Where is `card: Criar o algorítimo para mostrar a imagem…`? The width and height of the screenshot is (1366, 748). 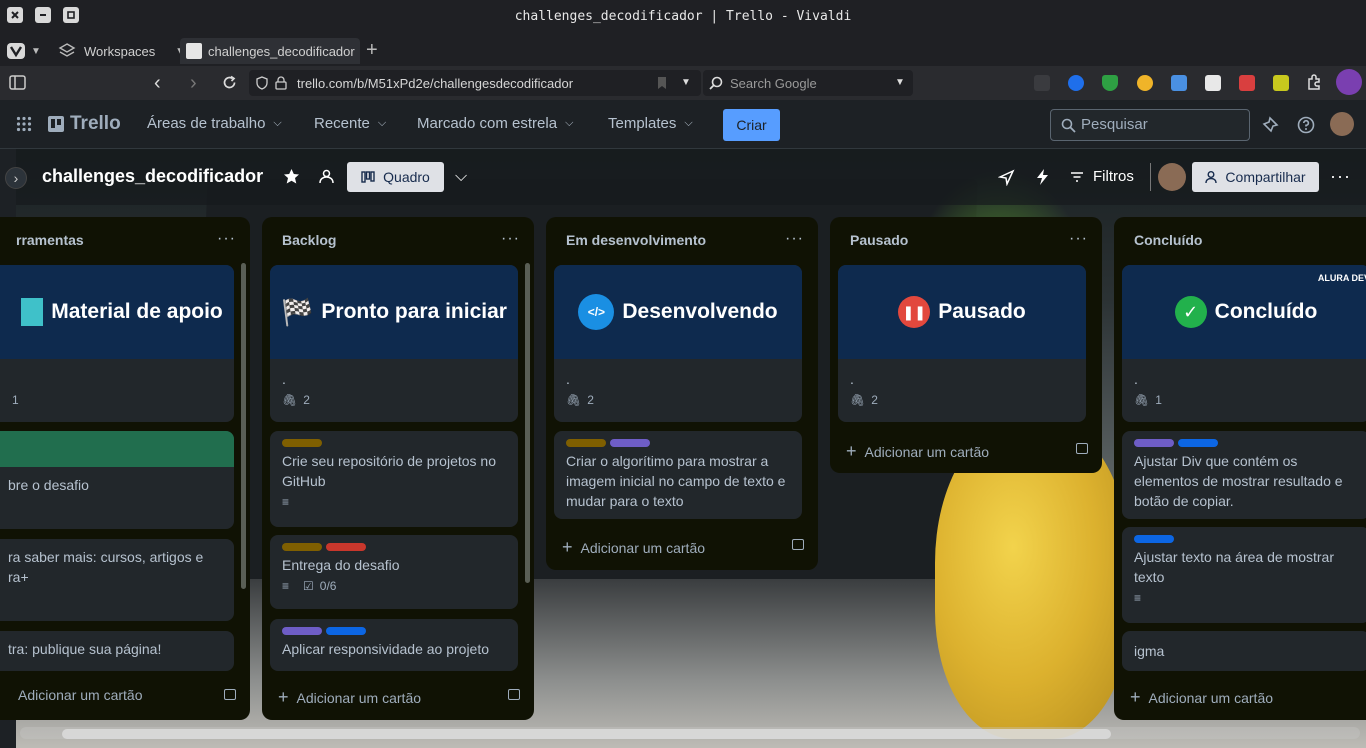
card: Criar o algorítimo para mostrar a imagem… is located at coordinates (678, 475).